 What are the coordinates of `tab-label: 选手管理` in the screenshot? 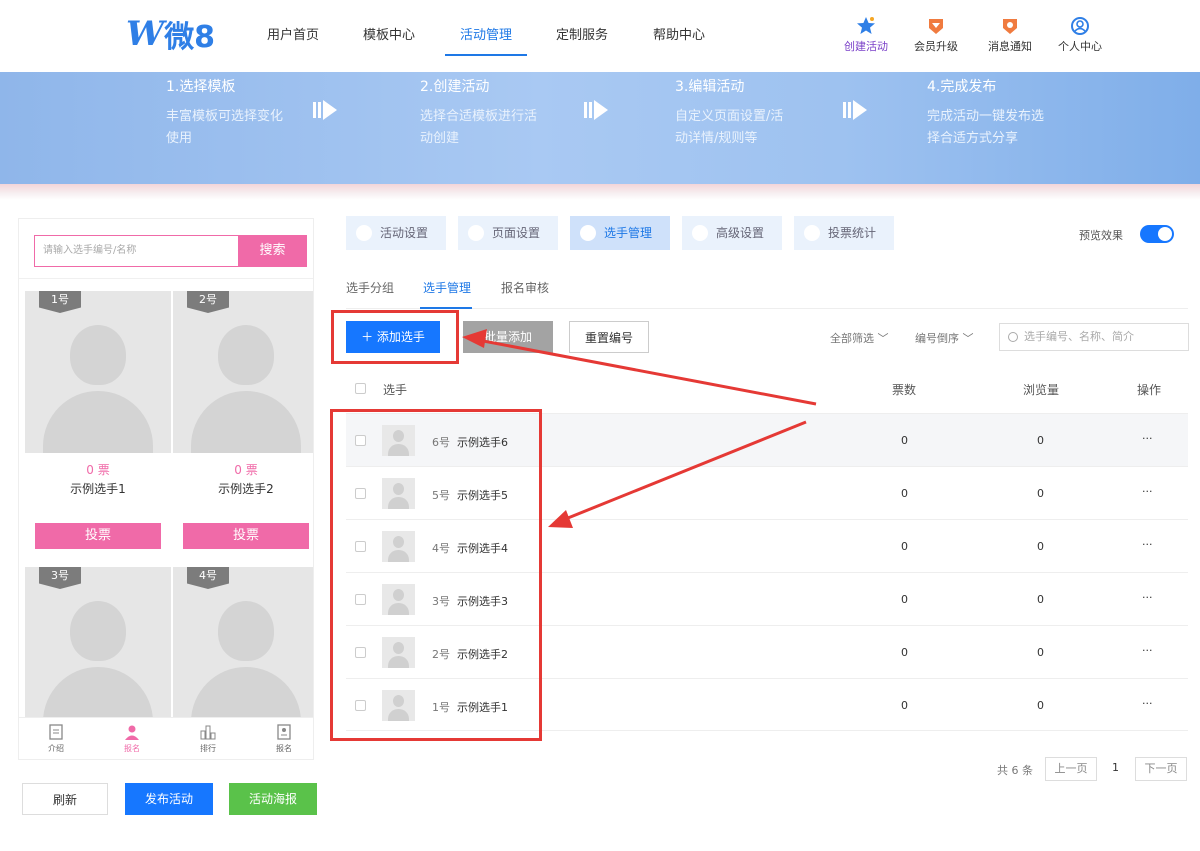 It's located at (628, 233).